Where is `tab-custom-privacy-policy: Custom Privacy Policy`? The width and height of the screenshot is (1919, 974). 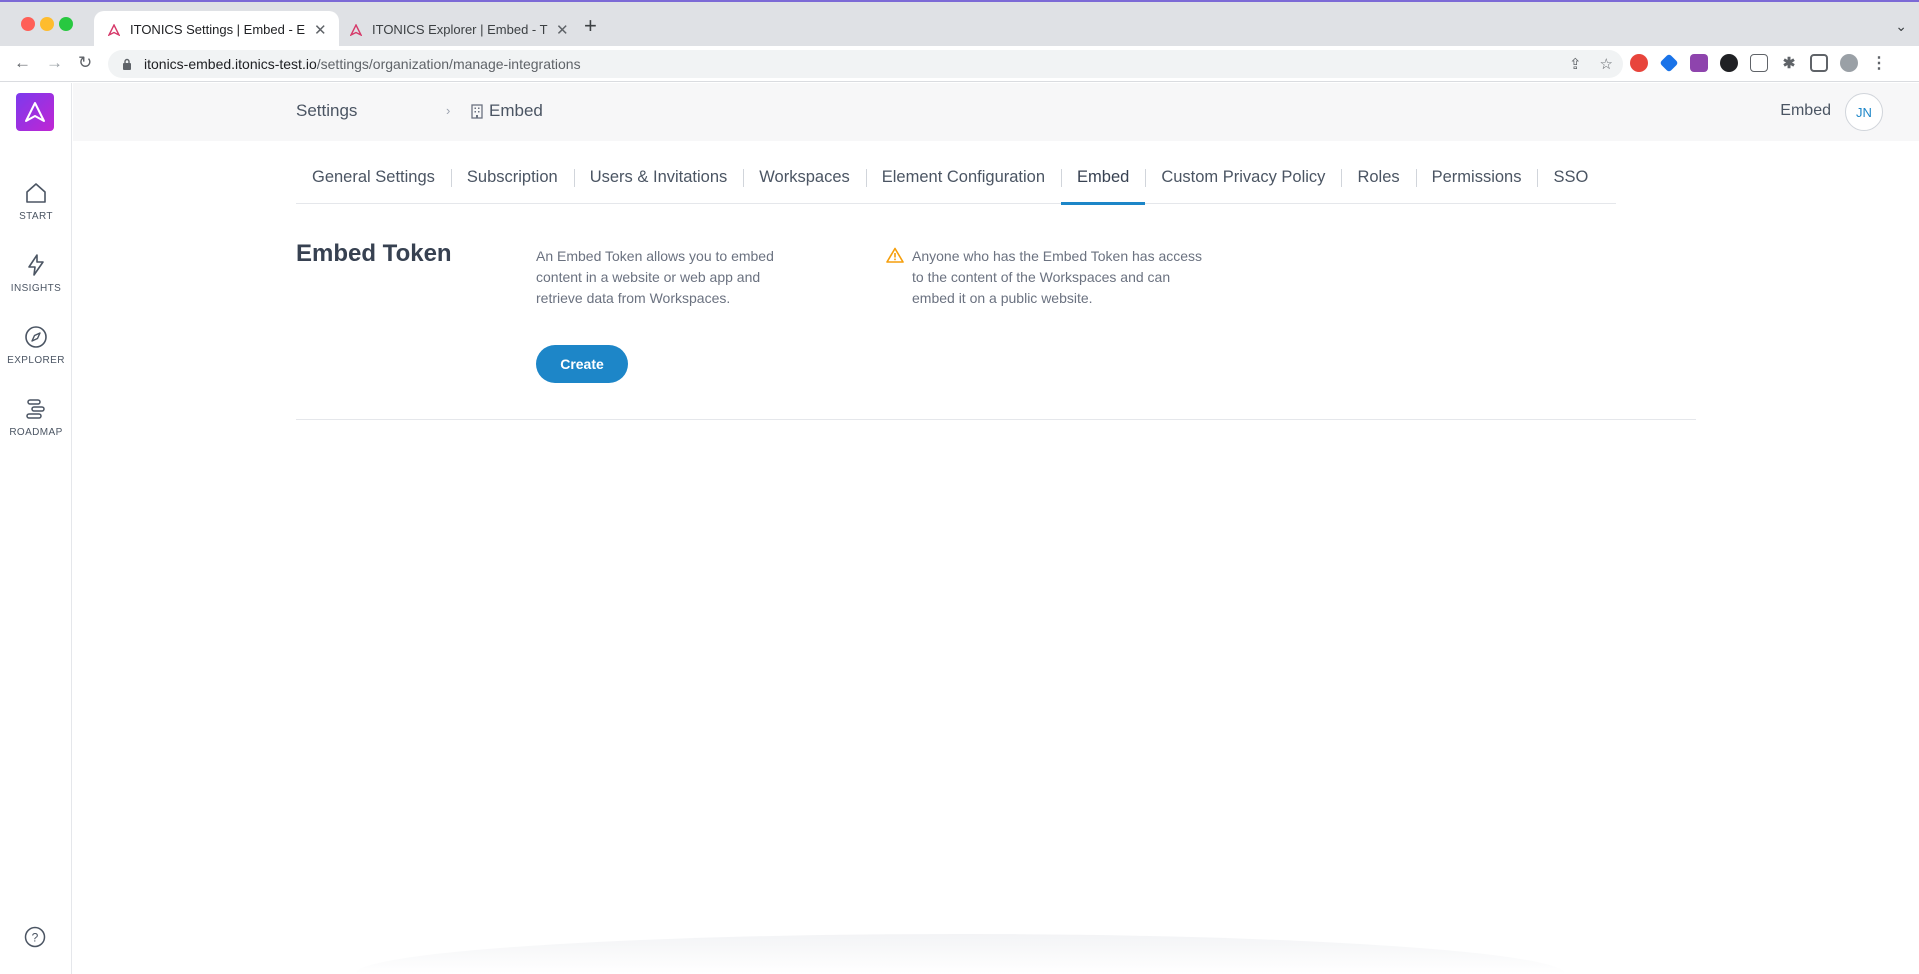 tab-custom-privacy-policy: Custom Privacy Policy is located at coordinates (1243, 182).